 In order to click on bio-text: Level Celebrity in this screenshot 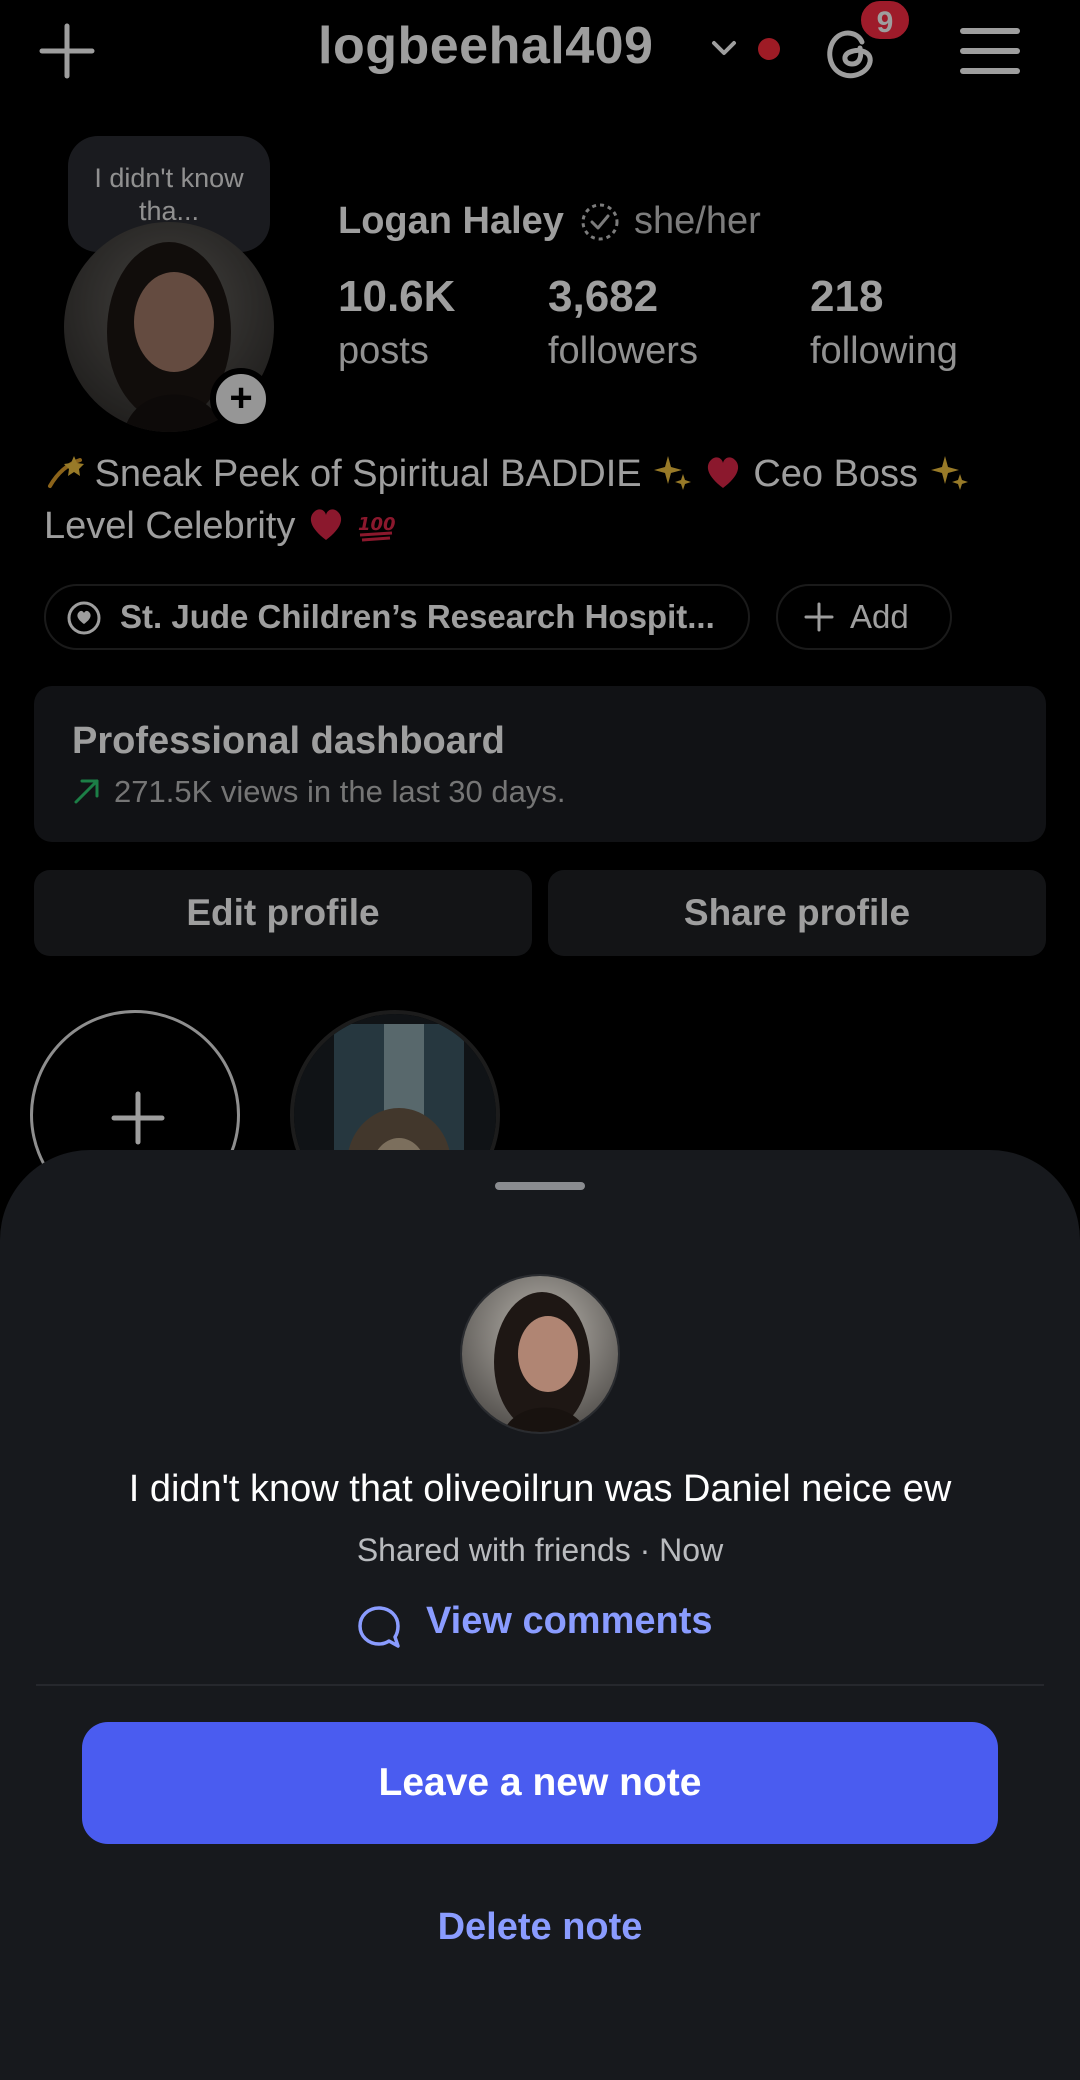, I will do `click(170, 526)`.